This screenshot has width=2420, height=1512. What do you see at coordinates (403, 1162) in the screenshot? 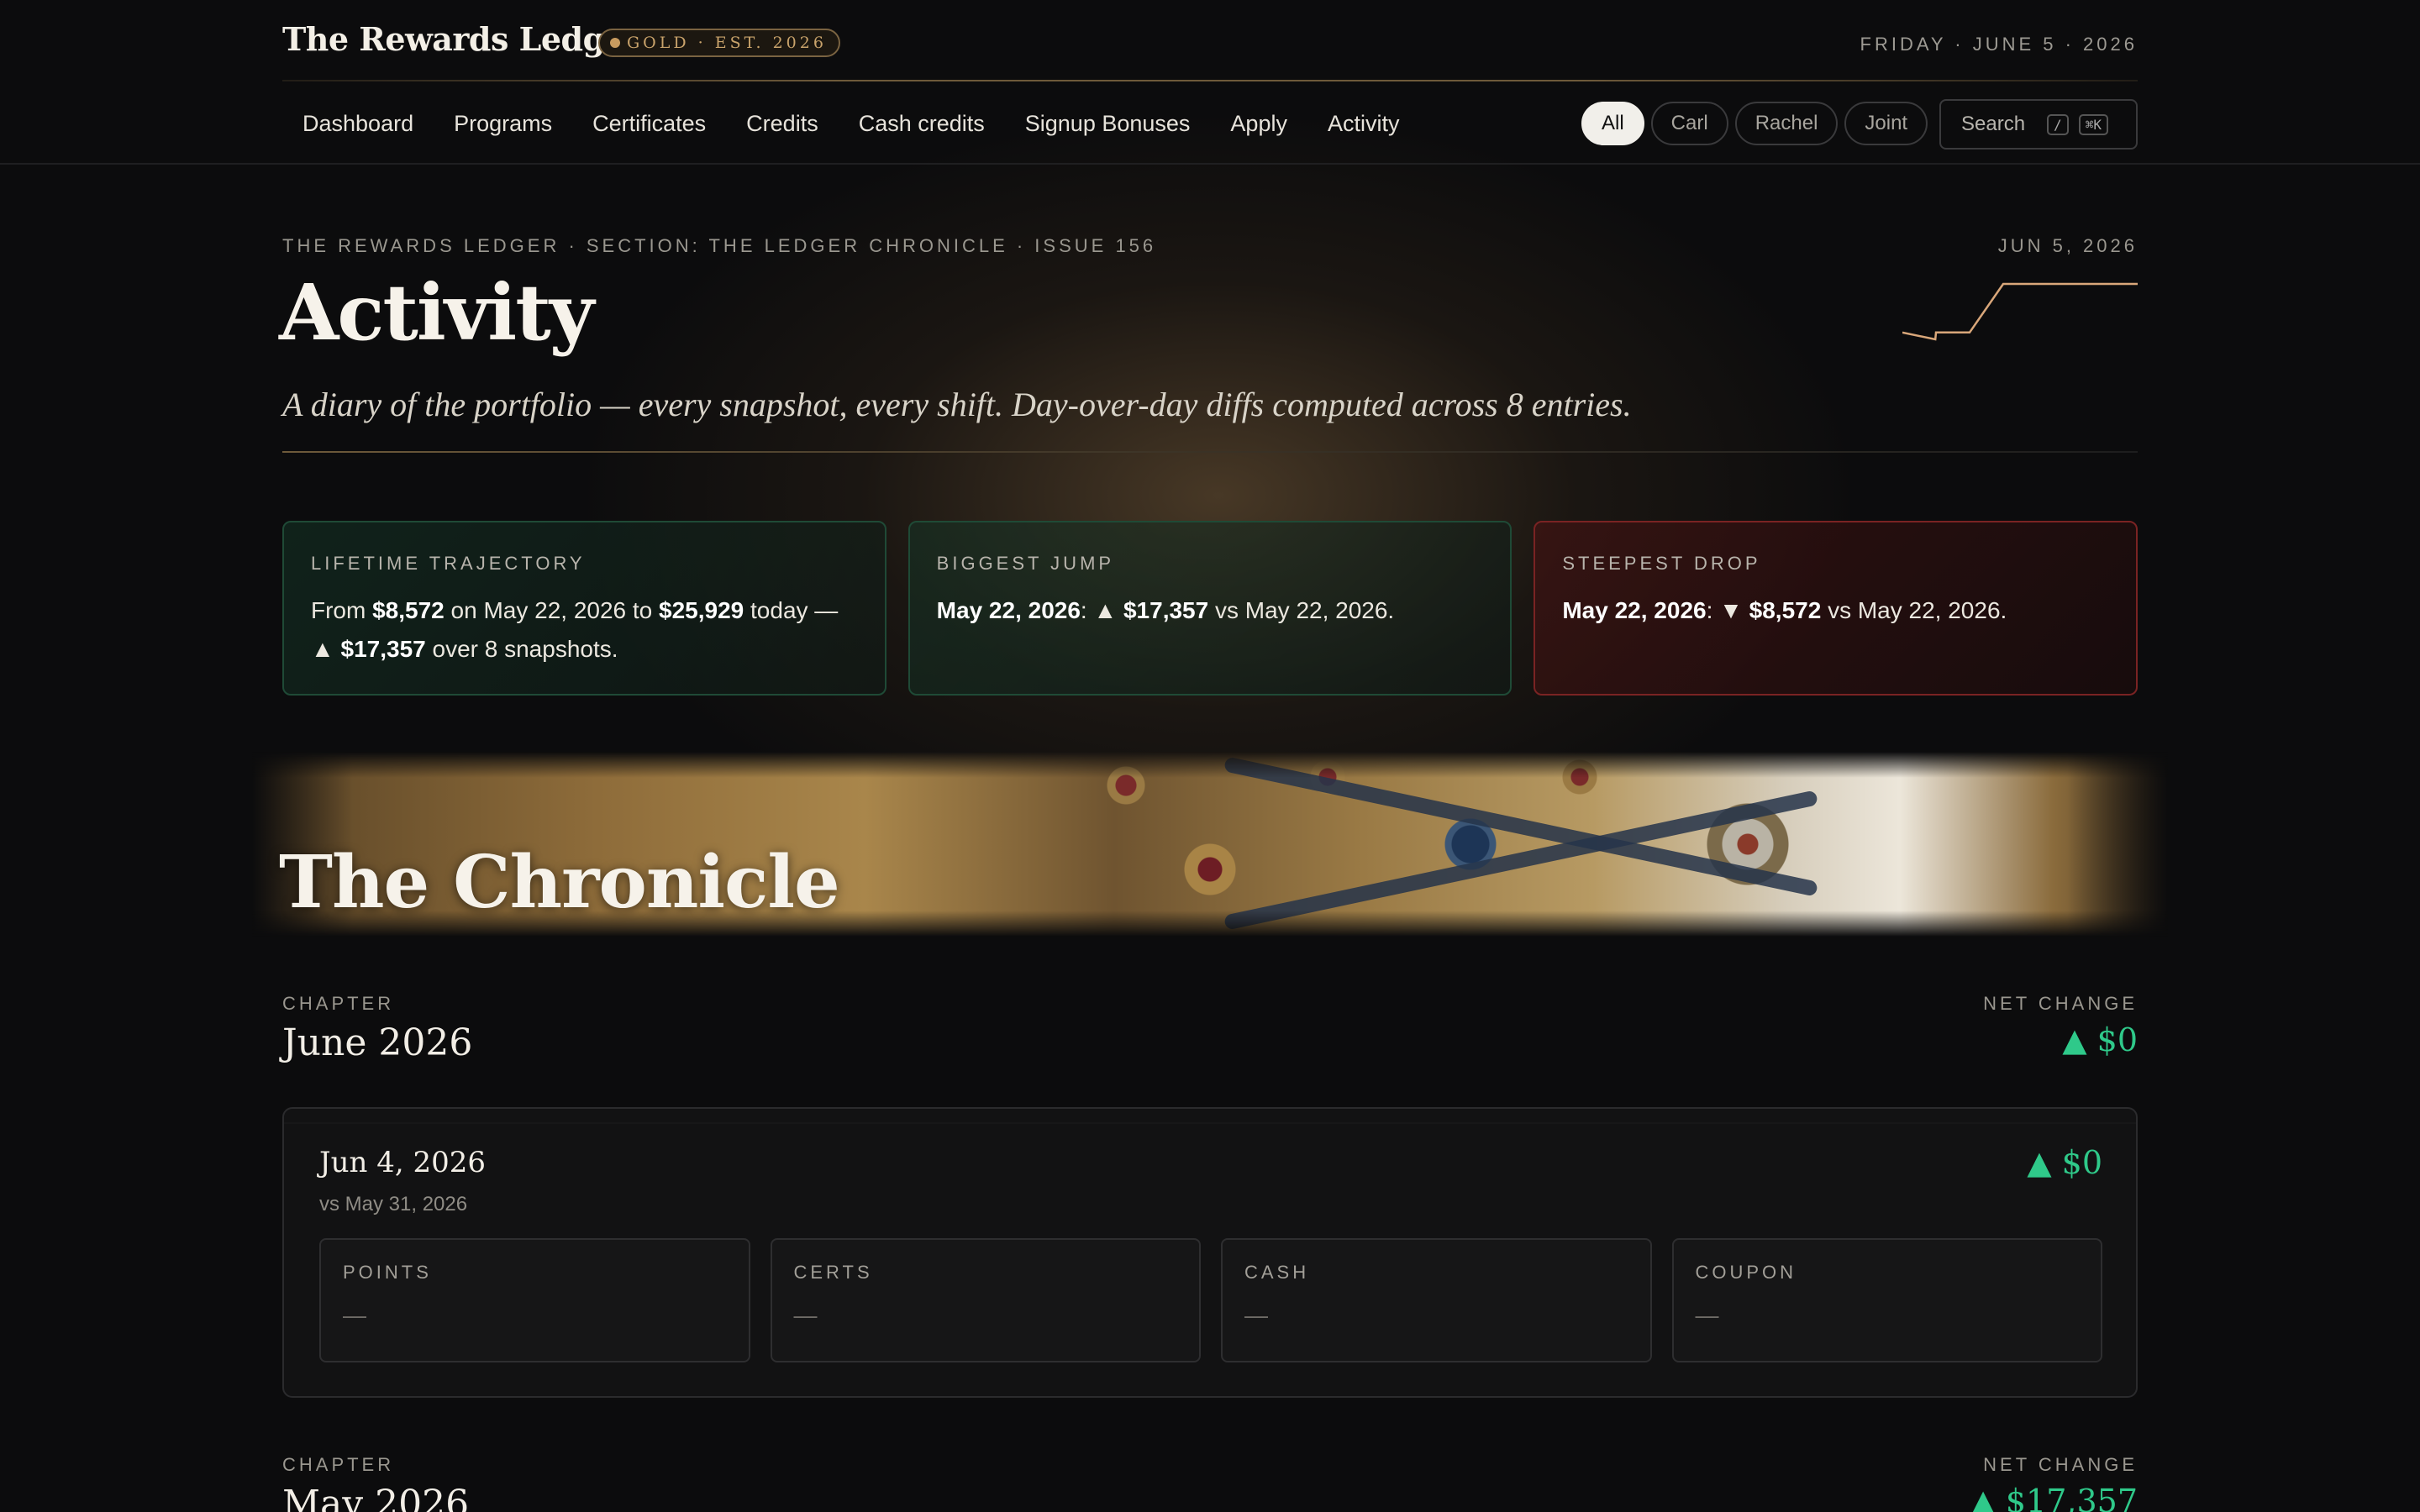
I see `entry-date: Jun 4, 2026` at bounding box center [403, 1162].